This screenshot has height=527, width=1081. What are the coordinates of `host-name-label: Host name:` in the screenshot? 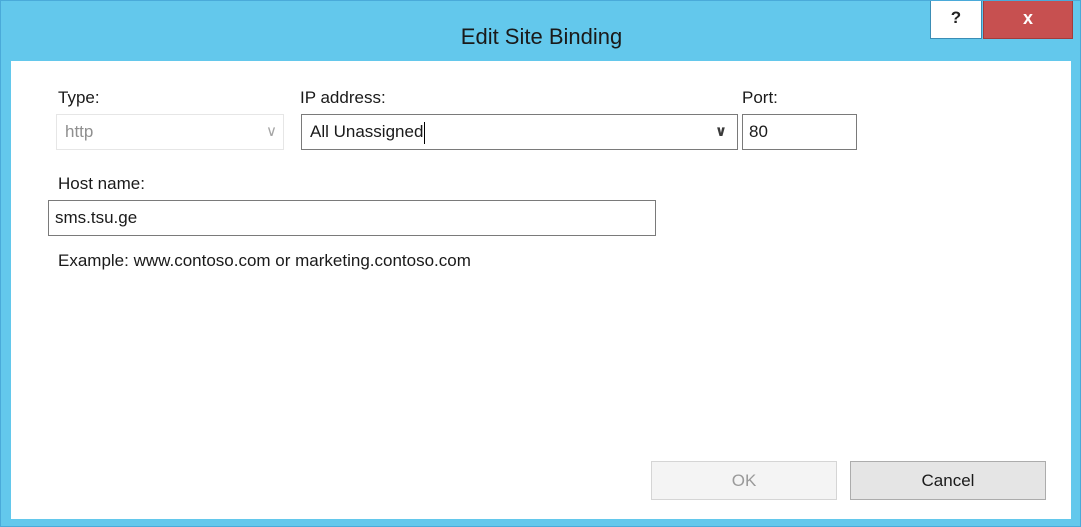 It's located at (101, 183).